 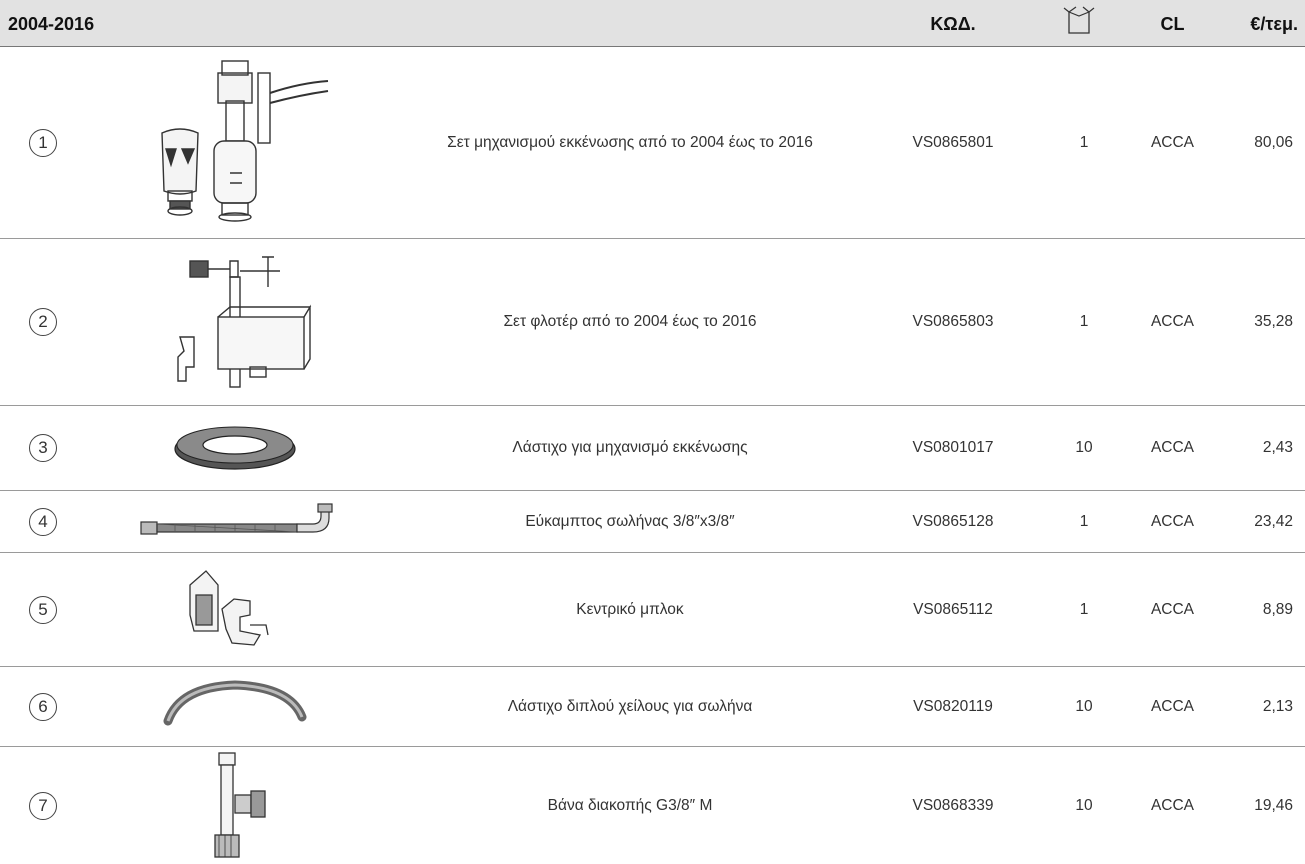 I want to click on item-description: Βάνα διακοπής G3/8″ M, so click(x=630, y=805).